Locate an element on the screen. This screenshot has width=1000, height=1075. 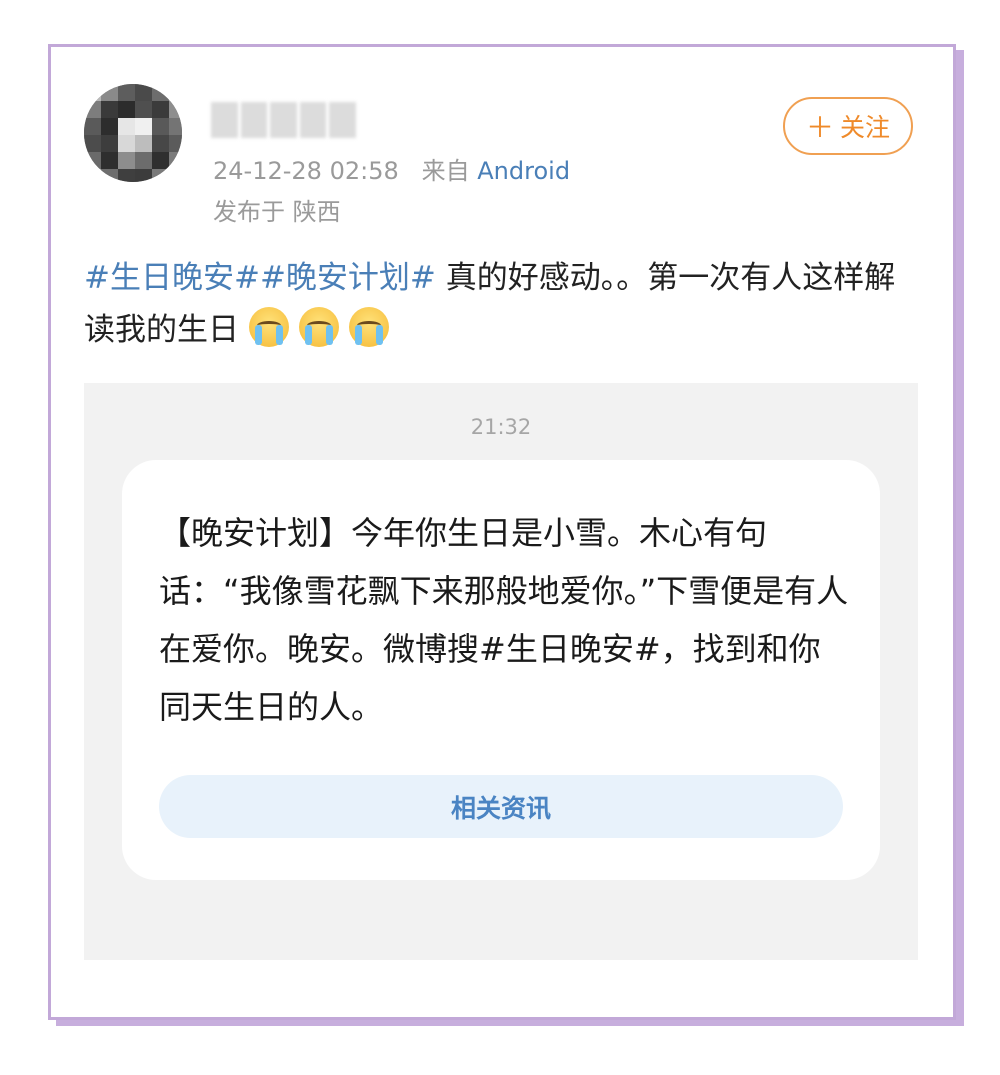
plus-icon: ＋ is located at coordinates (819, 127).